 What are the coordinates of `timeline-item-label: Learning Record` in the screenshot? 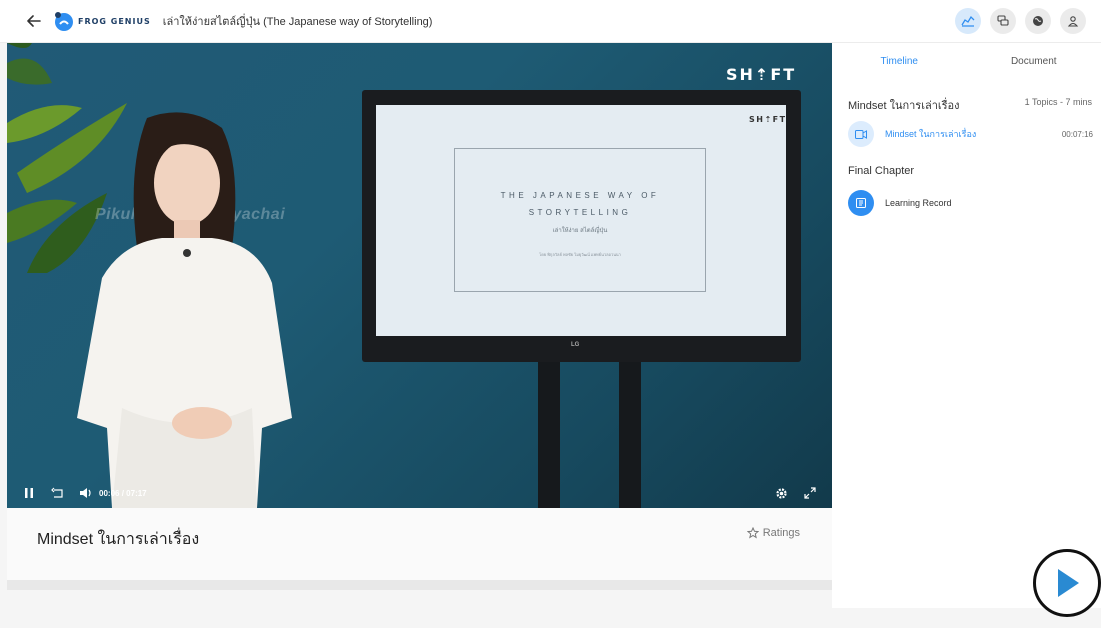 It's located at (918, 203).